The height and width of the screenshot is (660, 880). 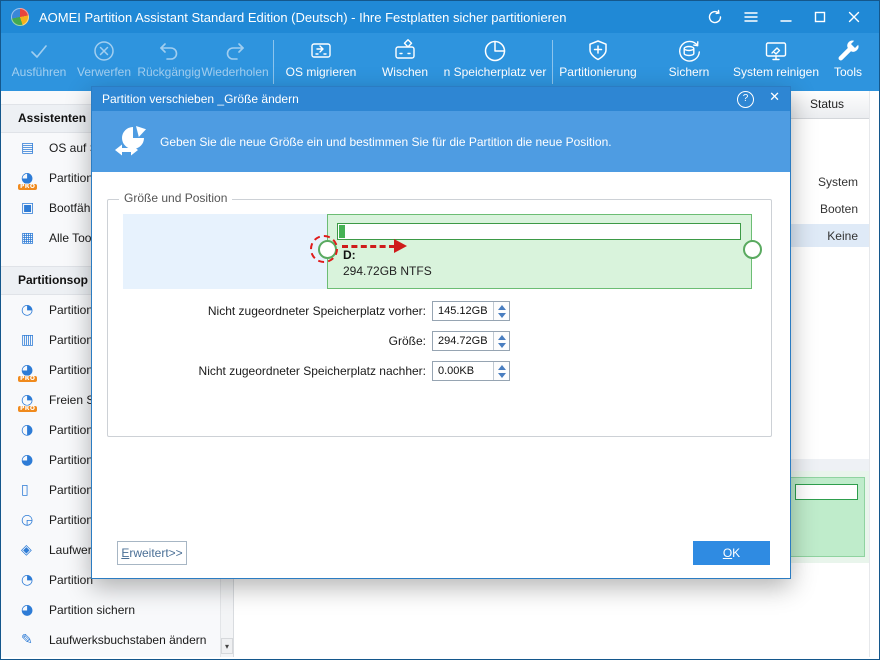 What do you see at coordinates (27, 520) in the screenshot?
I see `pie-check-icon: ◶` at bounding box center [27, 520].